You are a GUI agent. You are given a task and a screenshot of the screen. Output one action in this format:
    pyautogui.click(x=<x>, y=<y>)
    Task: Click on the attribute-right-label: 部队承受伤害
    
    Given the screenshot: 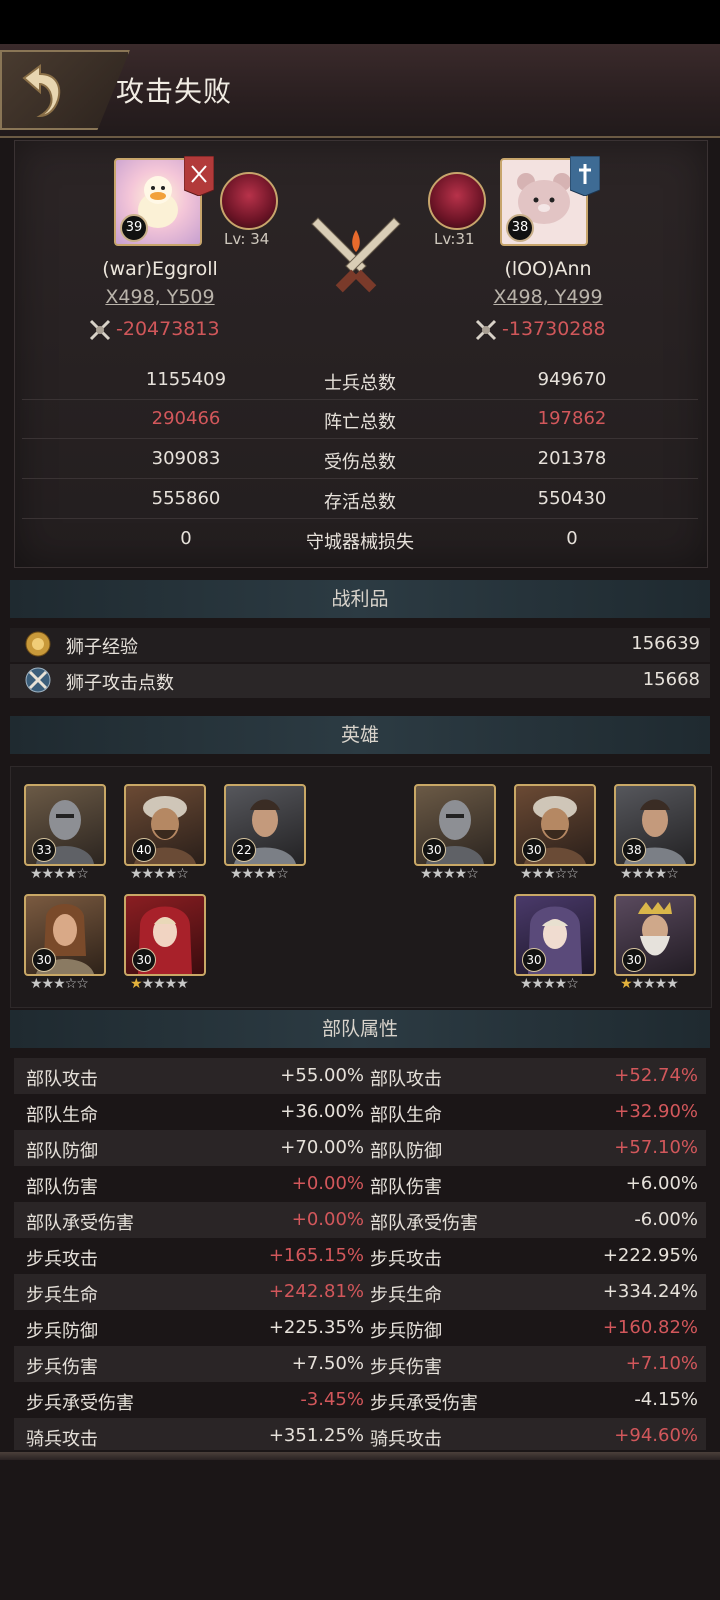 What is the action you would take?
    pyautogui.click(x=424, y=1223)
    